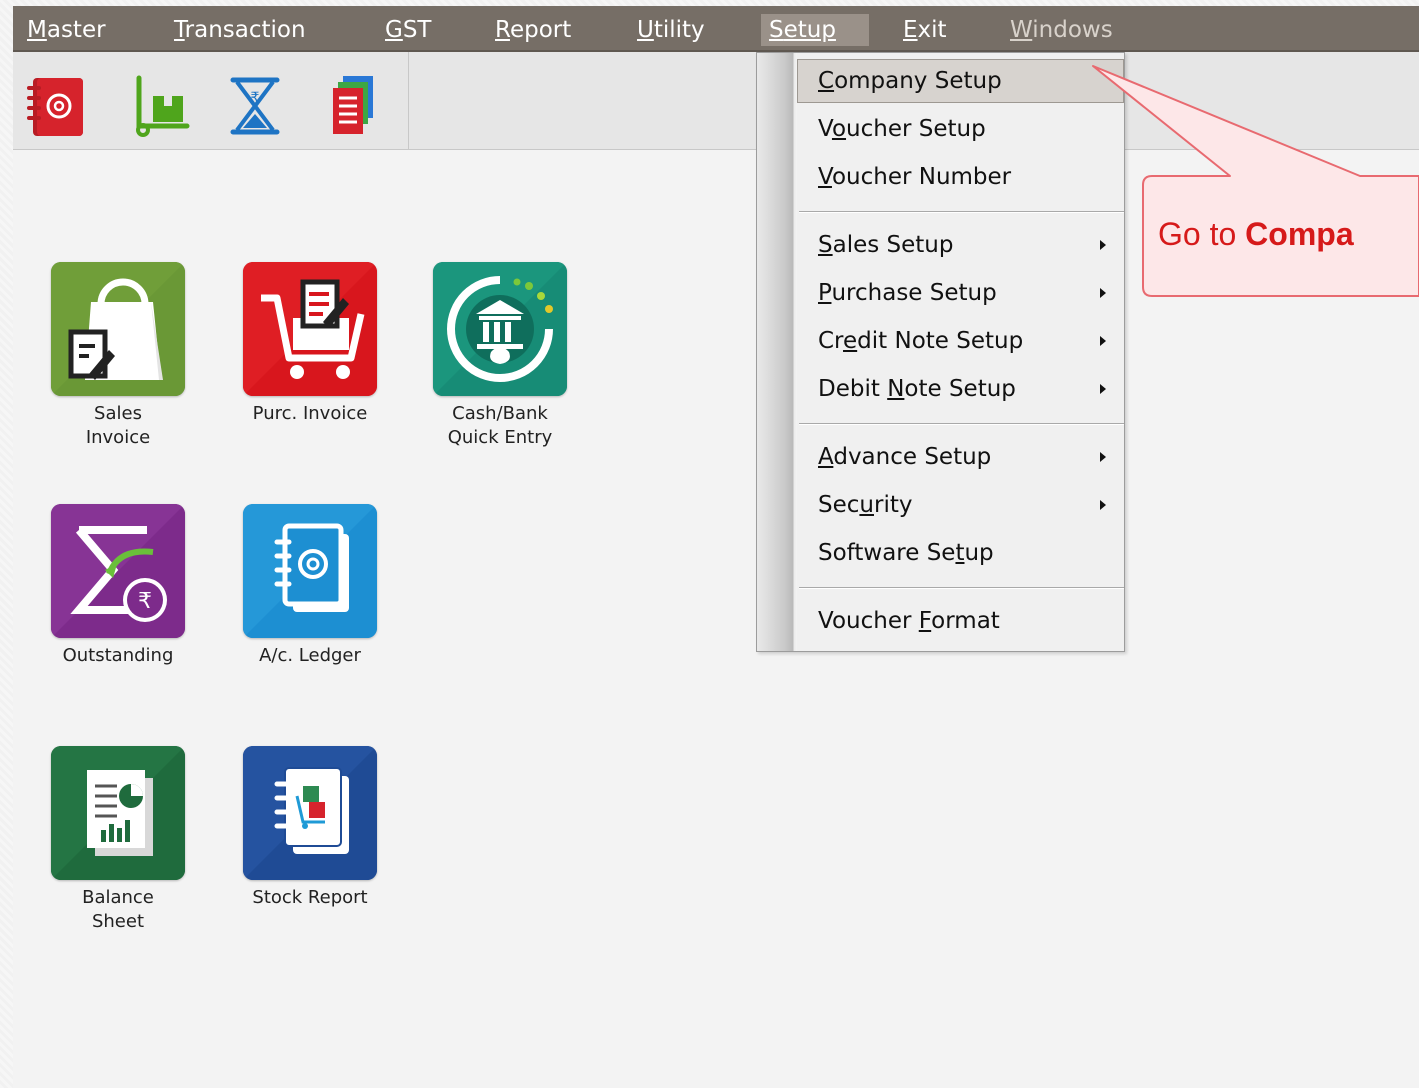  What do you see at coordinates (1202, 234) in the screenshot?
I see `callout-prefix: Go to` at bounding box center [1202, 234].